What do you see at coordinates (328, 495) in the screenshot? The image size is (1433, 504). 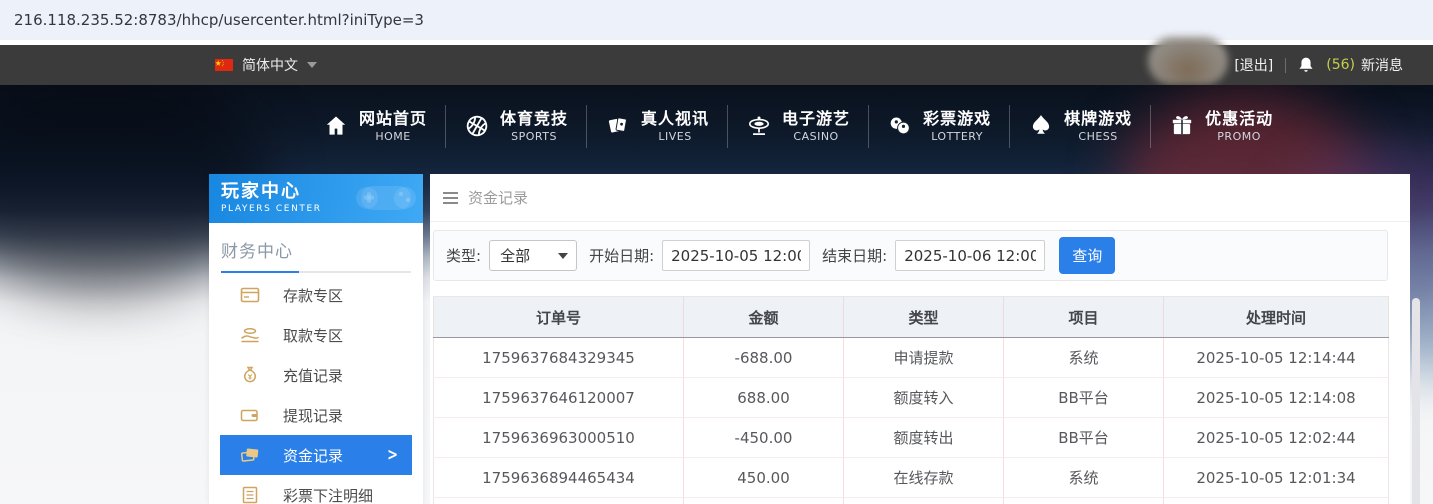 I see `sidebar-item-label: 彩票下注明细` at bounding box center [328, 495].